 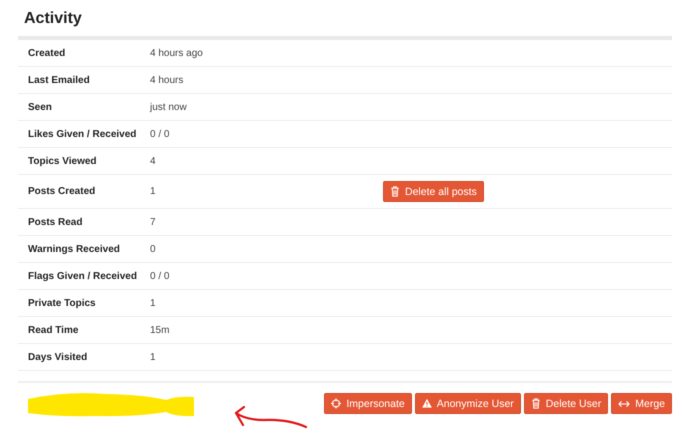 I want to click on stat-label: Posts Read, so click(x=55, y=222).